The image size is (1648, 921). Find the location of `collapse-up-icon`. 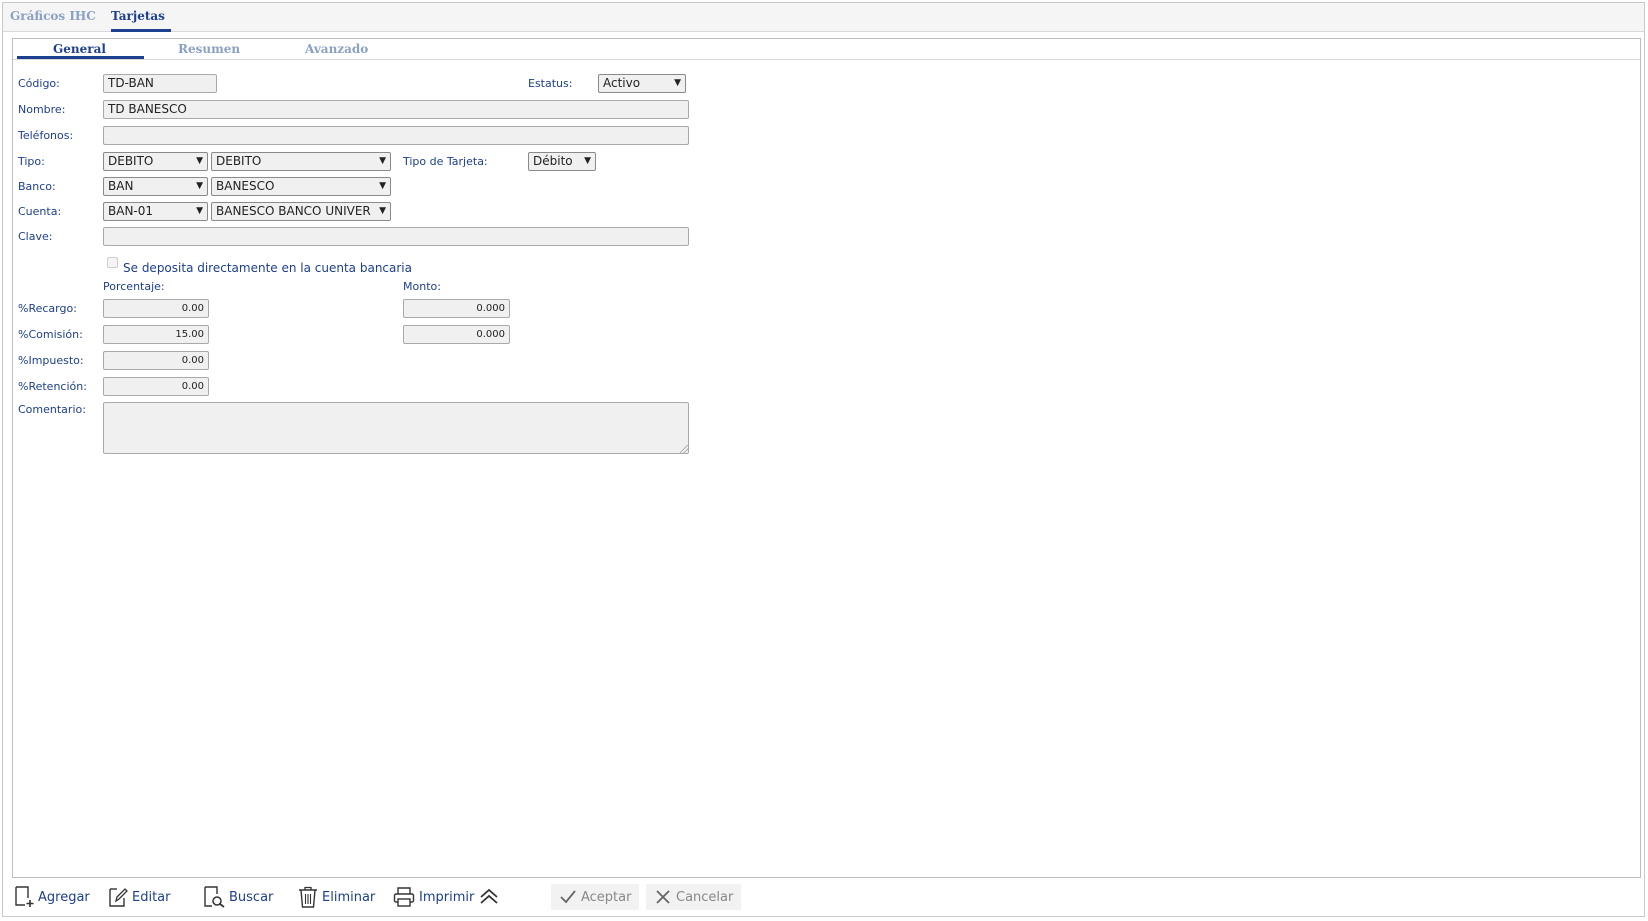

collapse-up-icon is located at coordinates (489, 896).